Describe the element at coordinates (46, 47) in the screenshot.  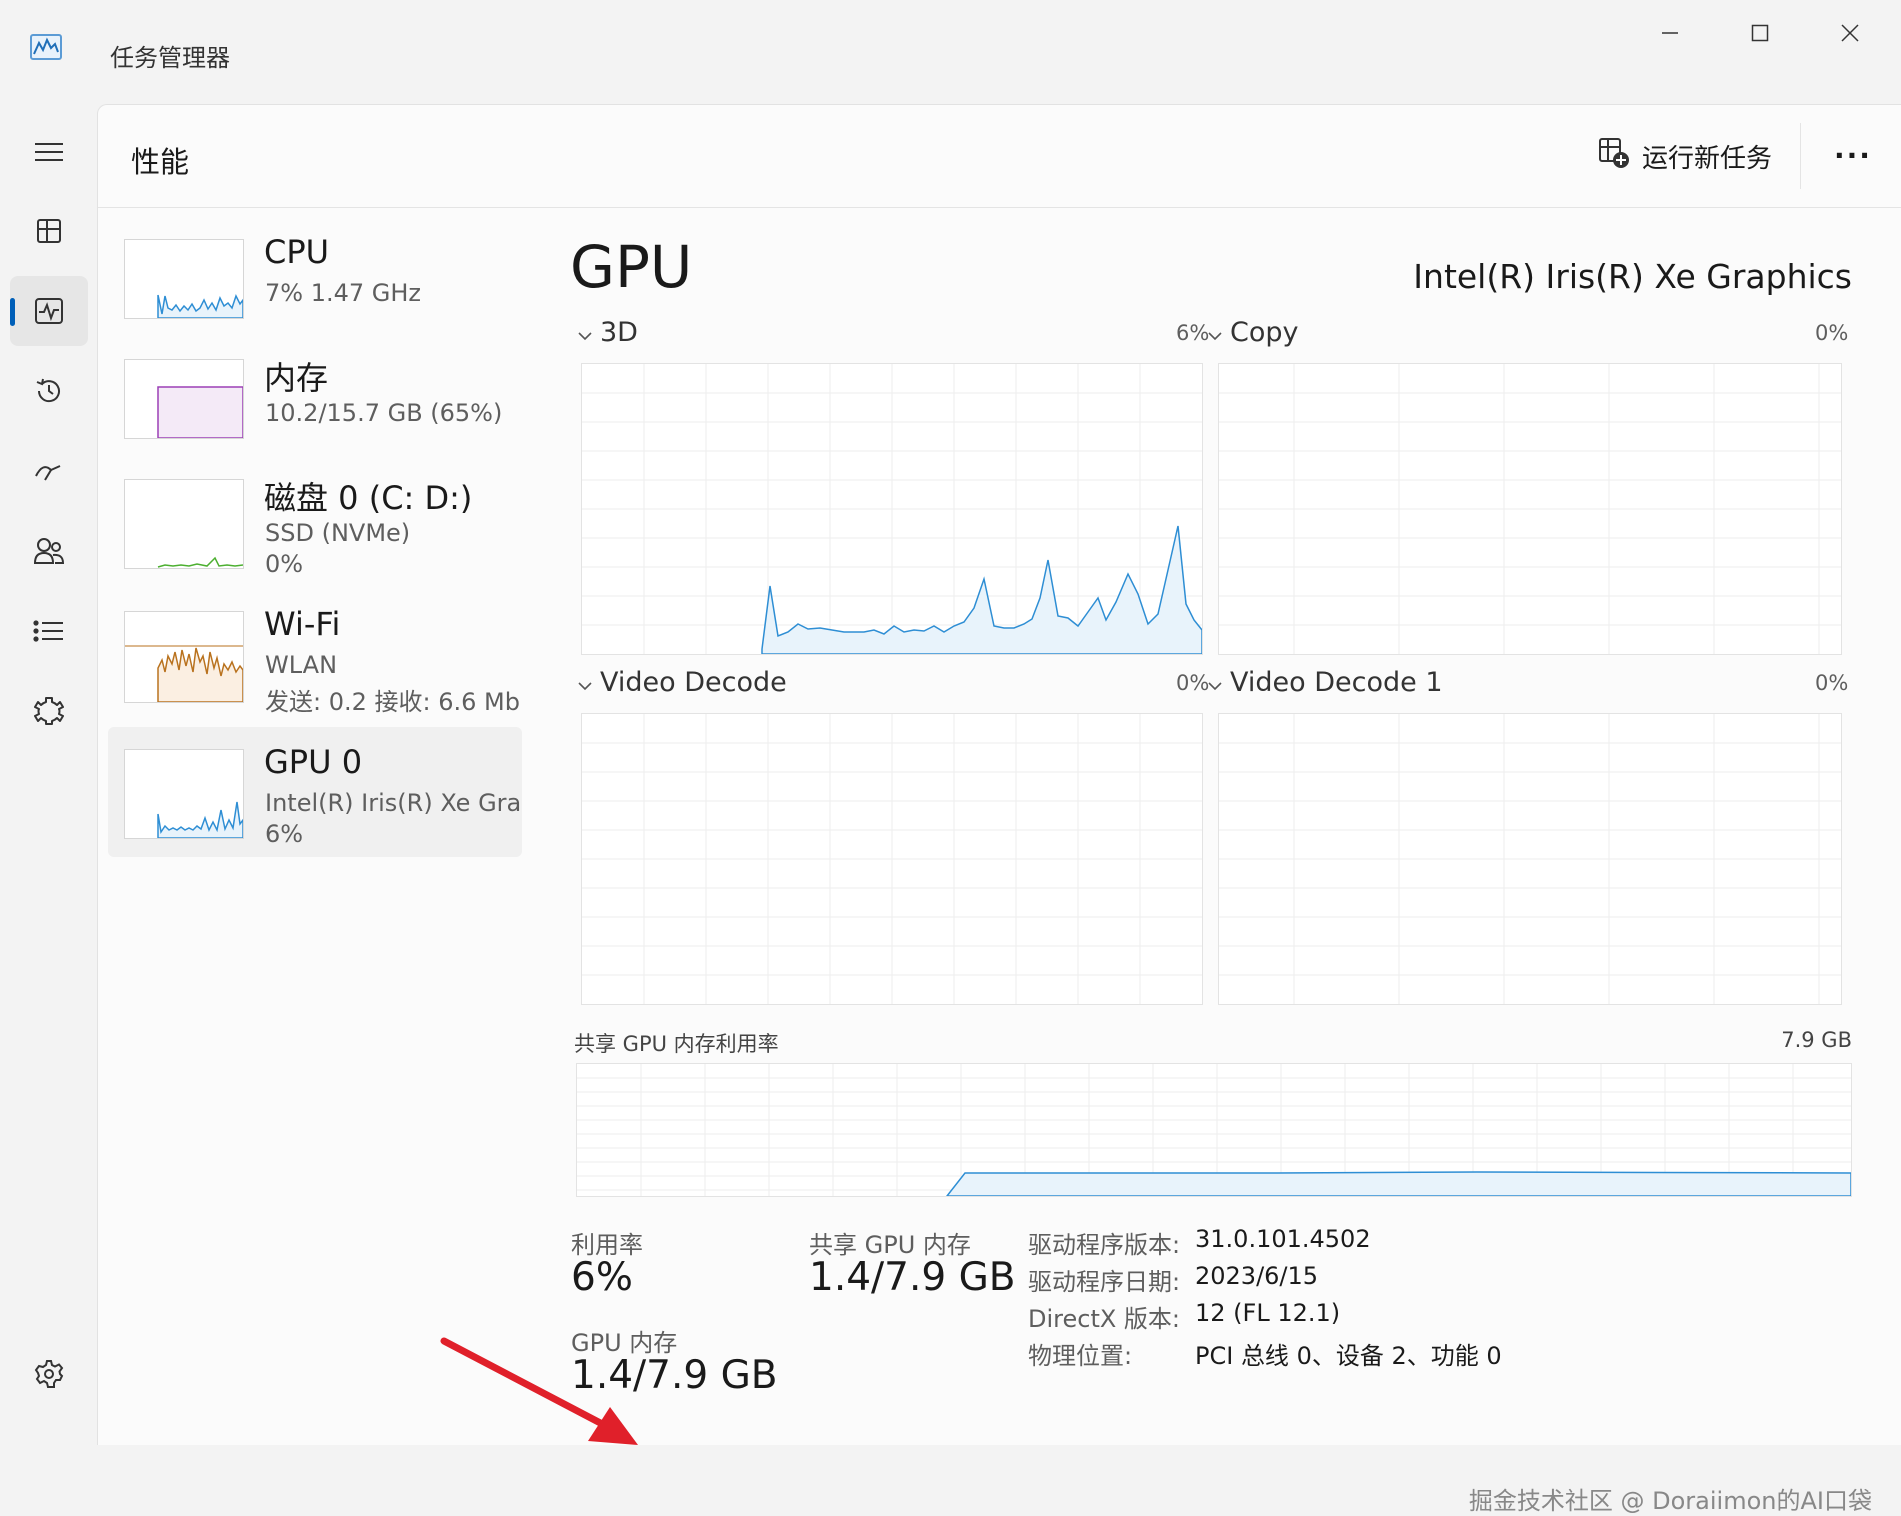
I see `performance-chart-icon` at that location.